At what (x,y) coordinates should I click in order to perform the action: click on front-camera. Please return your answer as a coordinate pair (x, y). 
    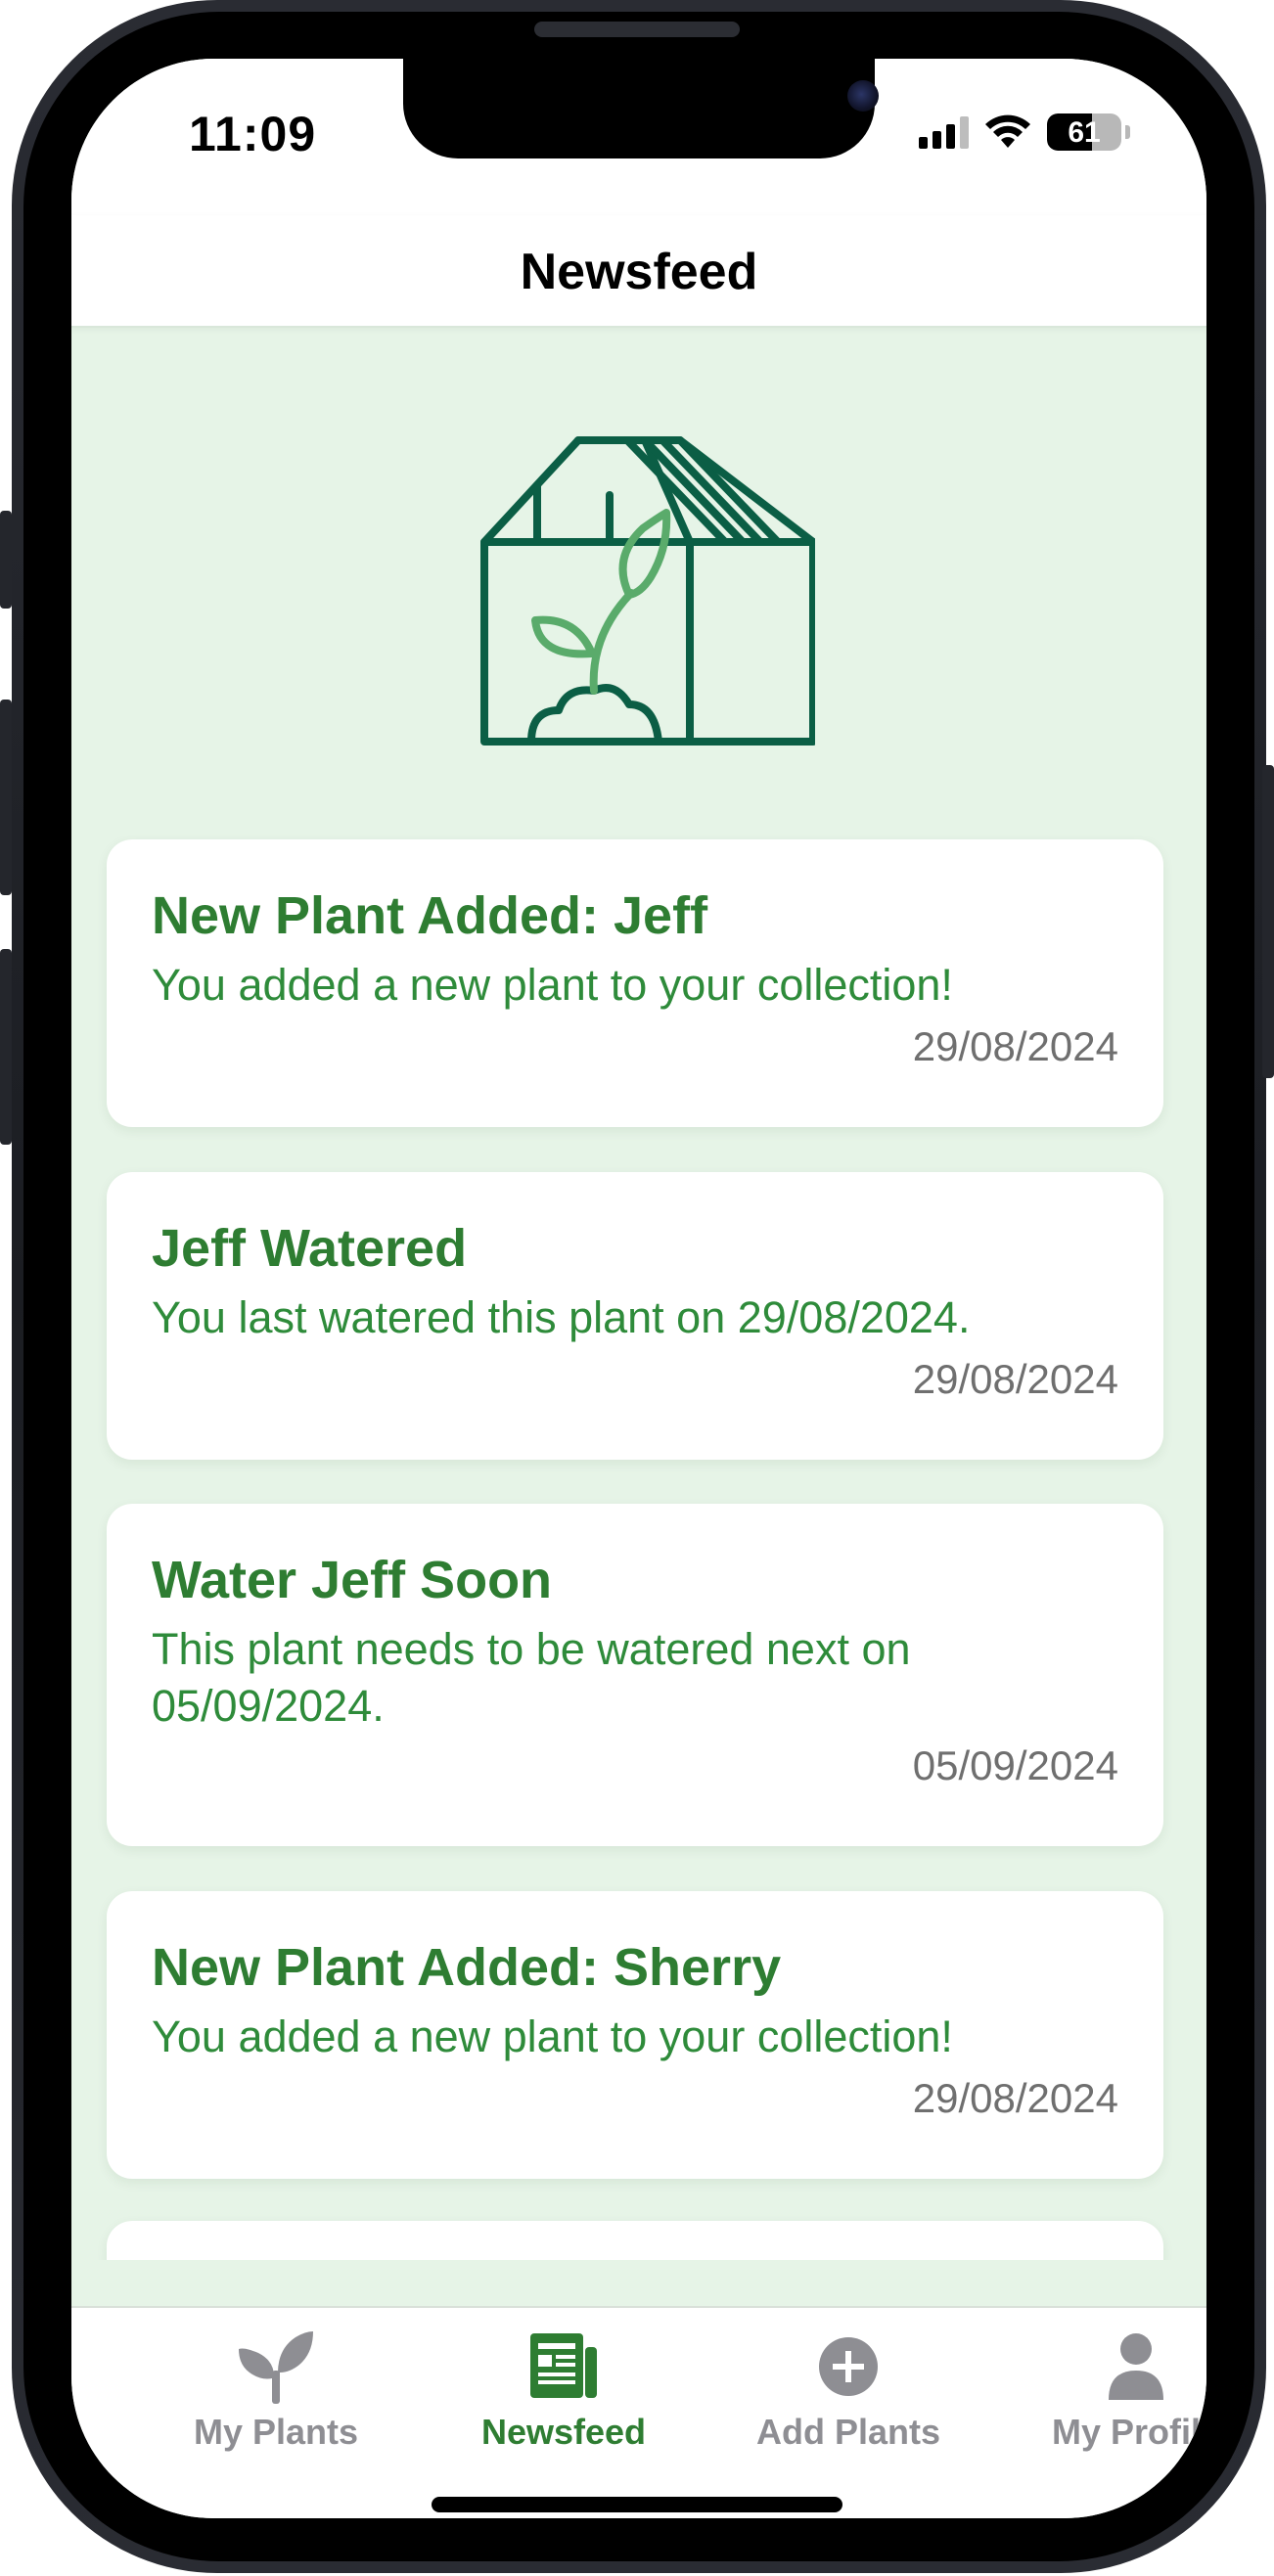
    Looking at the image, I should click on (863, 96).